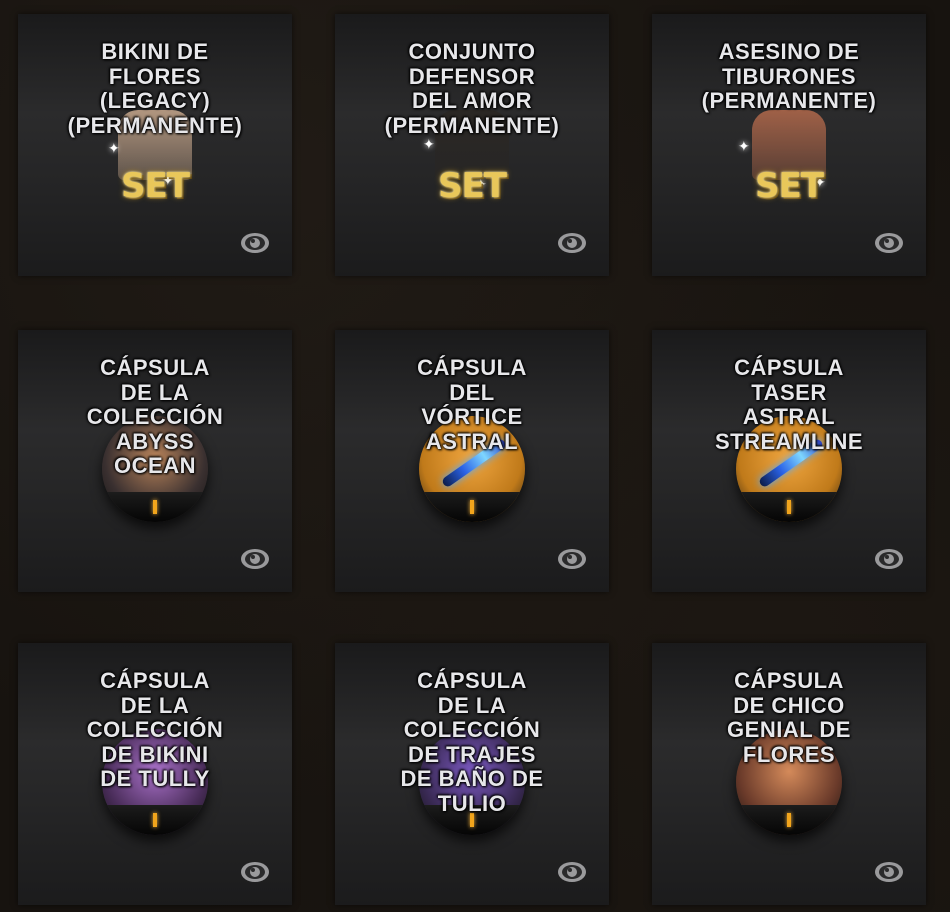 The width and height of the screenshot is (950, 912). What do you see at coordinates (789, 404) in the screenshot?
I see `item-title: CÁPSULA TASER ASTRAL STREAMLINE` at bounding box center [789, 404].